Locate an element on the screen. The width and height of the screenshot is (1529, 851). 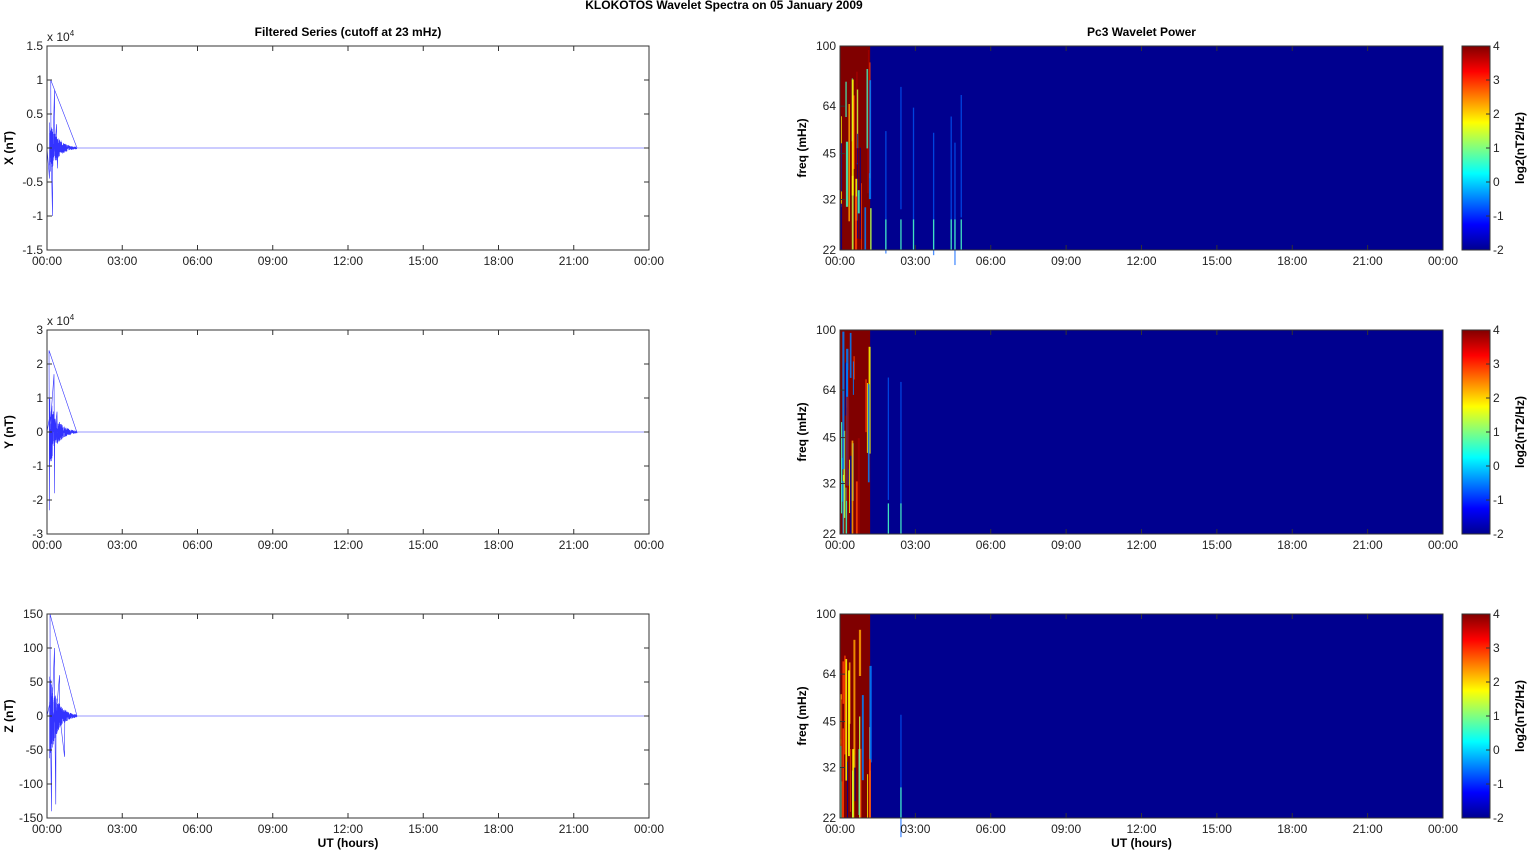
exponent-power: 4 is located at coordinates (72, 317).